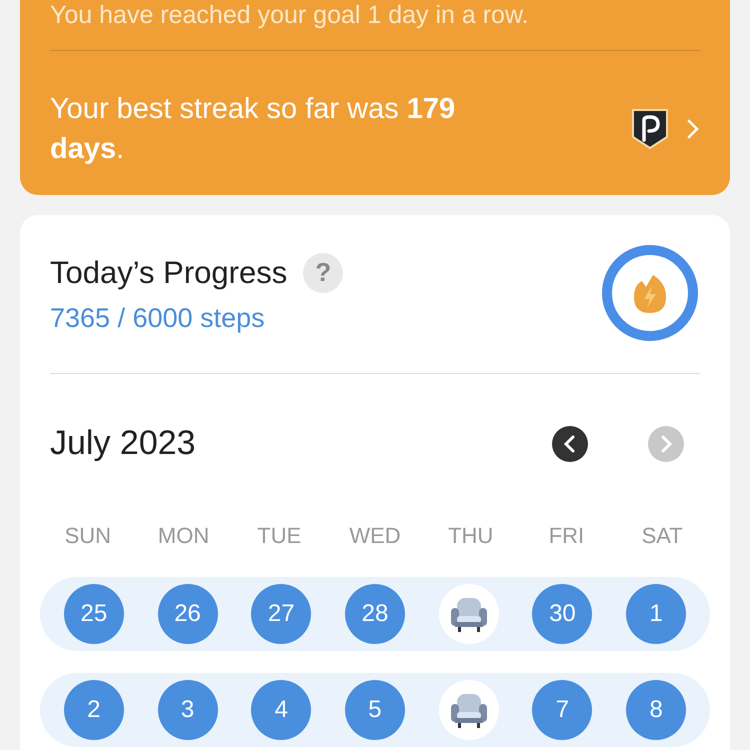  Describe the element at coordinates (188, 614) in the screenshot. I see `goal-day: 26` at that location.